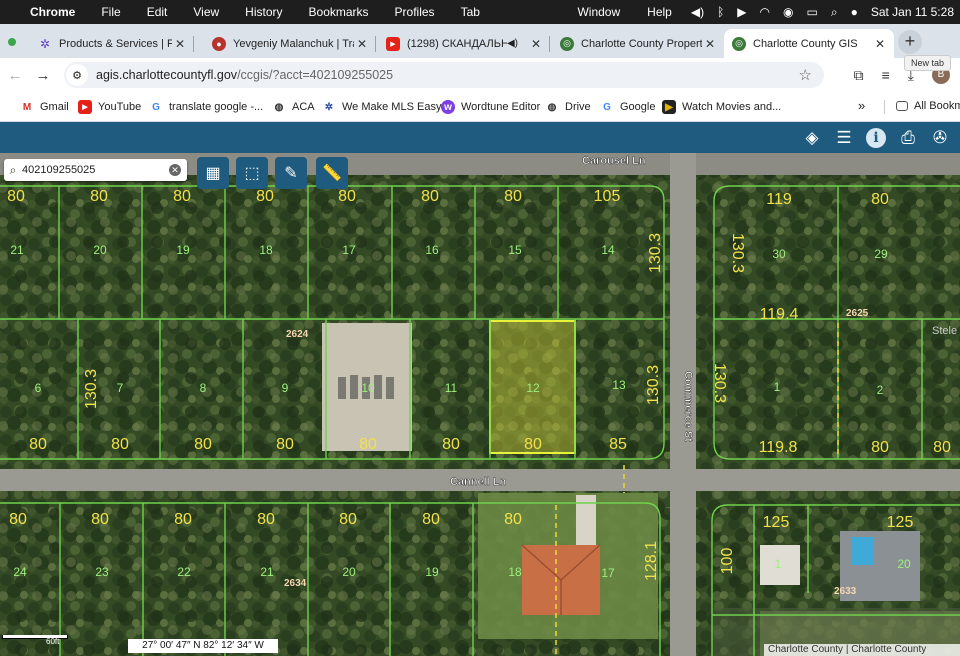  What do you see at coordinates (490, 107) in the screenshot?
I see `bookmark-wordtune: w Wordtune Editor` at bounding box center [490, 107].